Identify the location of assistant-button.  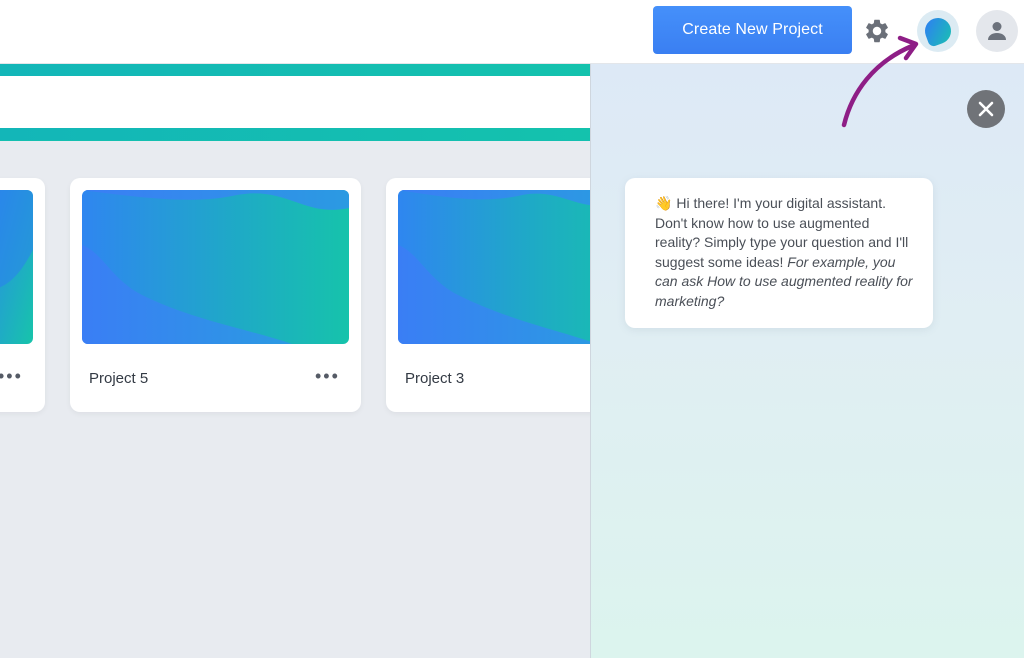
(938, 31).